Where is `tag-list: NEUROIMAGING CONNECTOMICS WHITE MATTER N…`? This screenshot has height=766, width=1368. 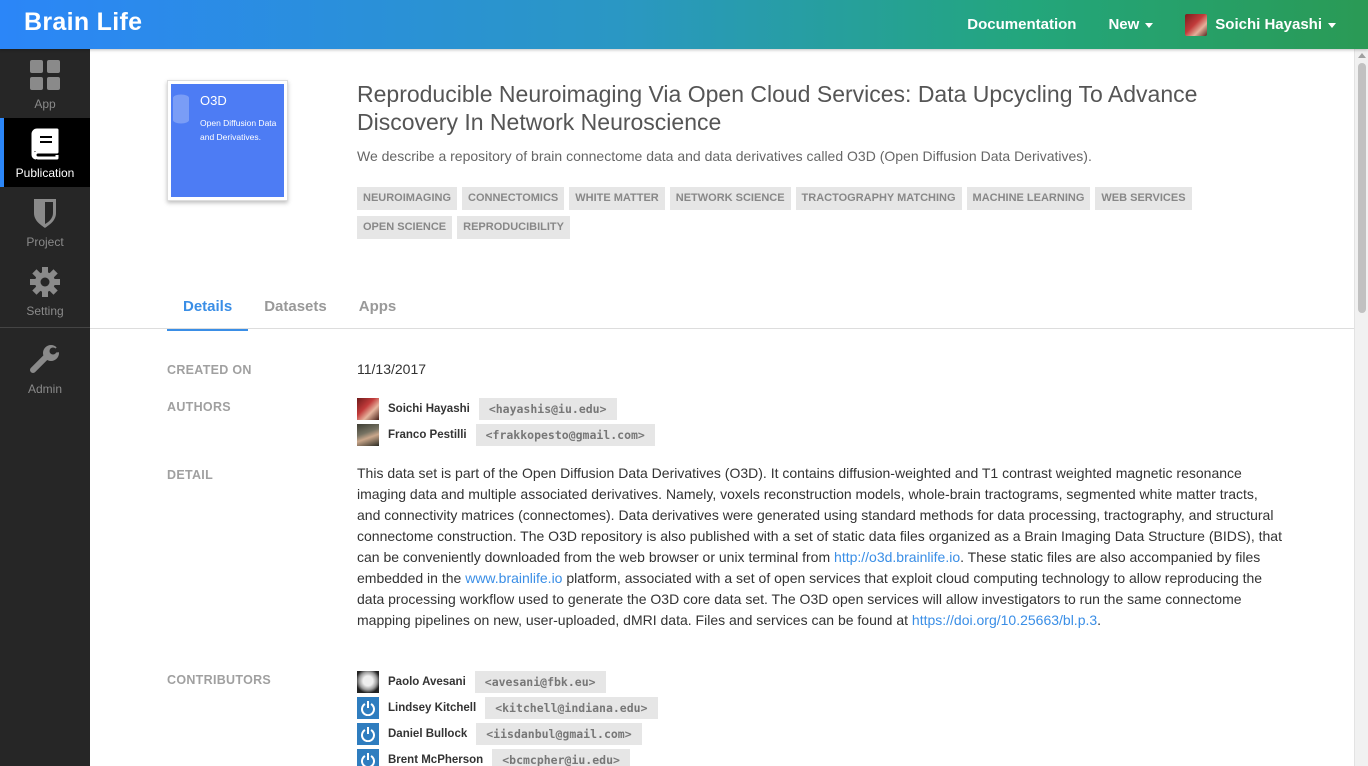 tag-list: NEUROIMAGING CONNECTOMICS WHITE MATTER N… is located at coordinates (787, 216).